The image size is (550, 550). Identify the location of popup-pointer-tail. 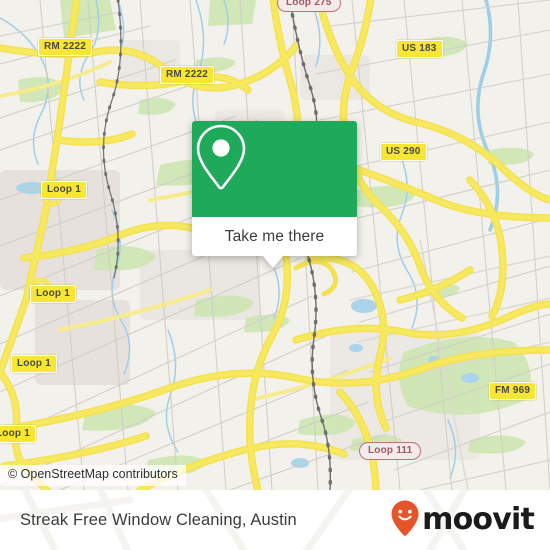
(273, 261).